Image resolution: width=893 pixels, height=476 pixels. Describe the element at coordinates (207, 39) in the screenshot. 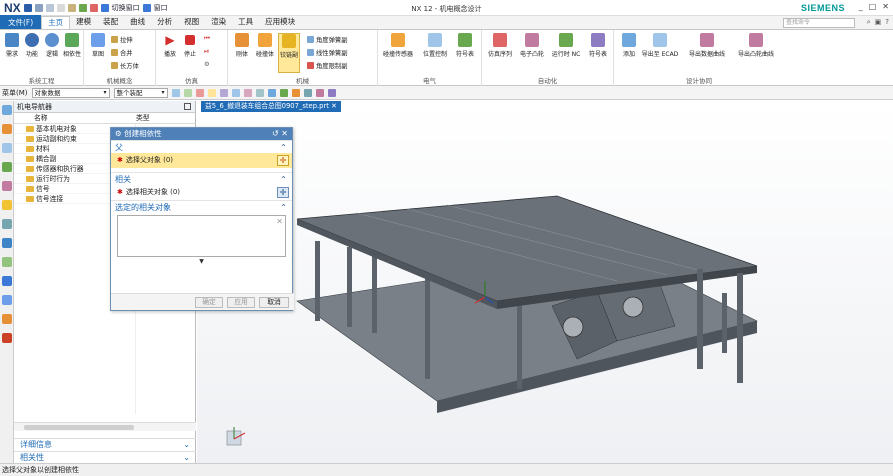

I see `rewind-icon: ⏮` at that location.